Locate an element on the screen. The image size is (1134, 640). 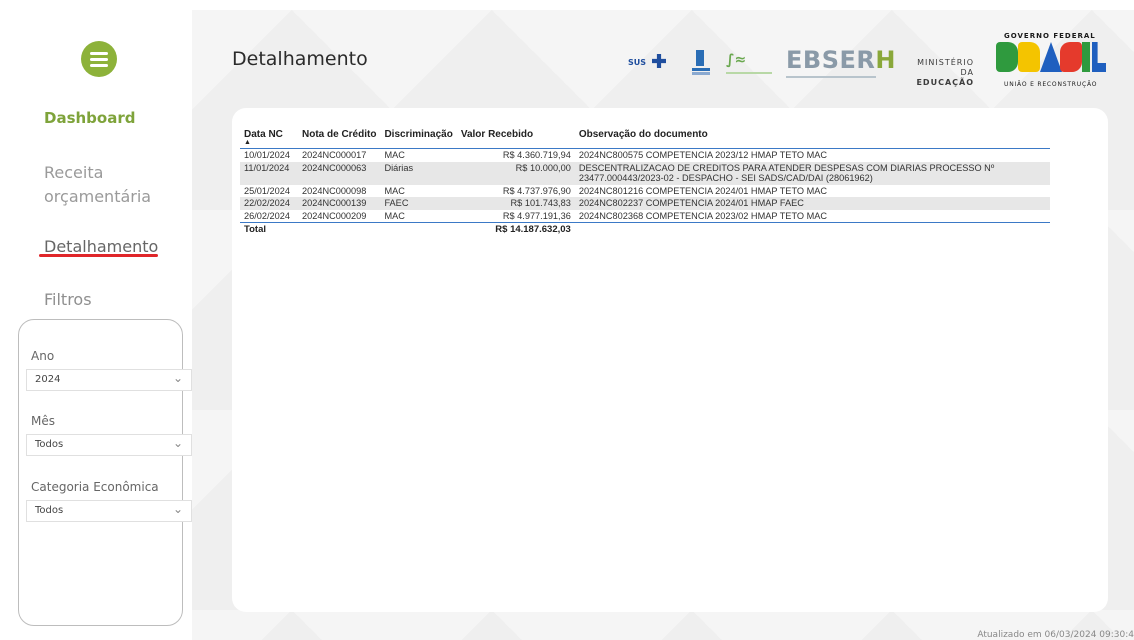
brasil-wordmark is located at coordinates (1051, 57).